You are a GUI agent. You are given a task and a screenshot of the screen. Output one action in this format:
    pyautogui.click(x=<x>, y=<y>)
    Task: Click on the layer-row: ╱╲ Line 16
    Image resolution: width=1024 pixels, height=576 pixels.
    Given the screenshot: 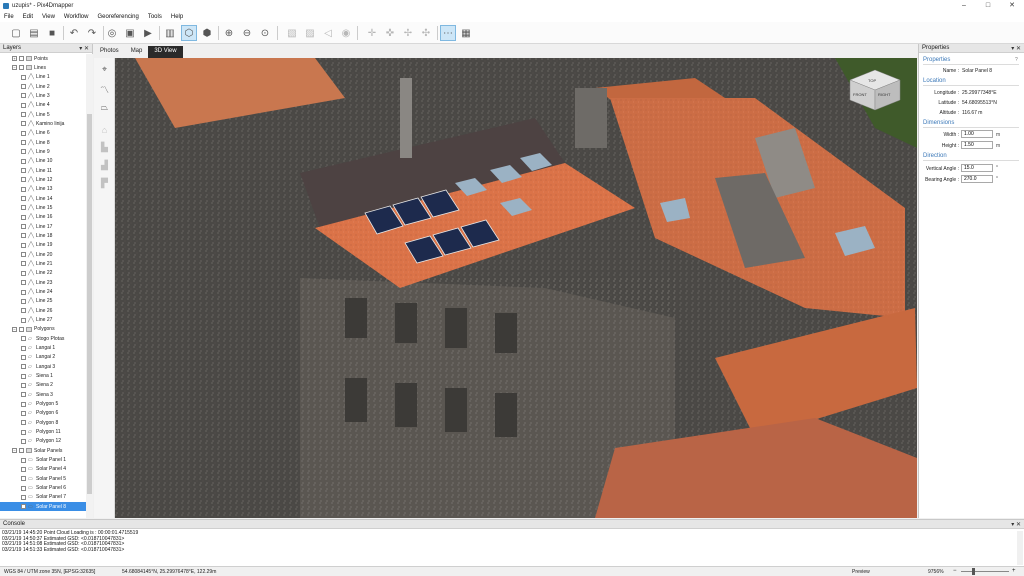 What is the action you would take?
    pyautogui.click(x=43, y=217)
    